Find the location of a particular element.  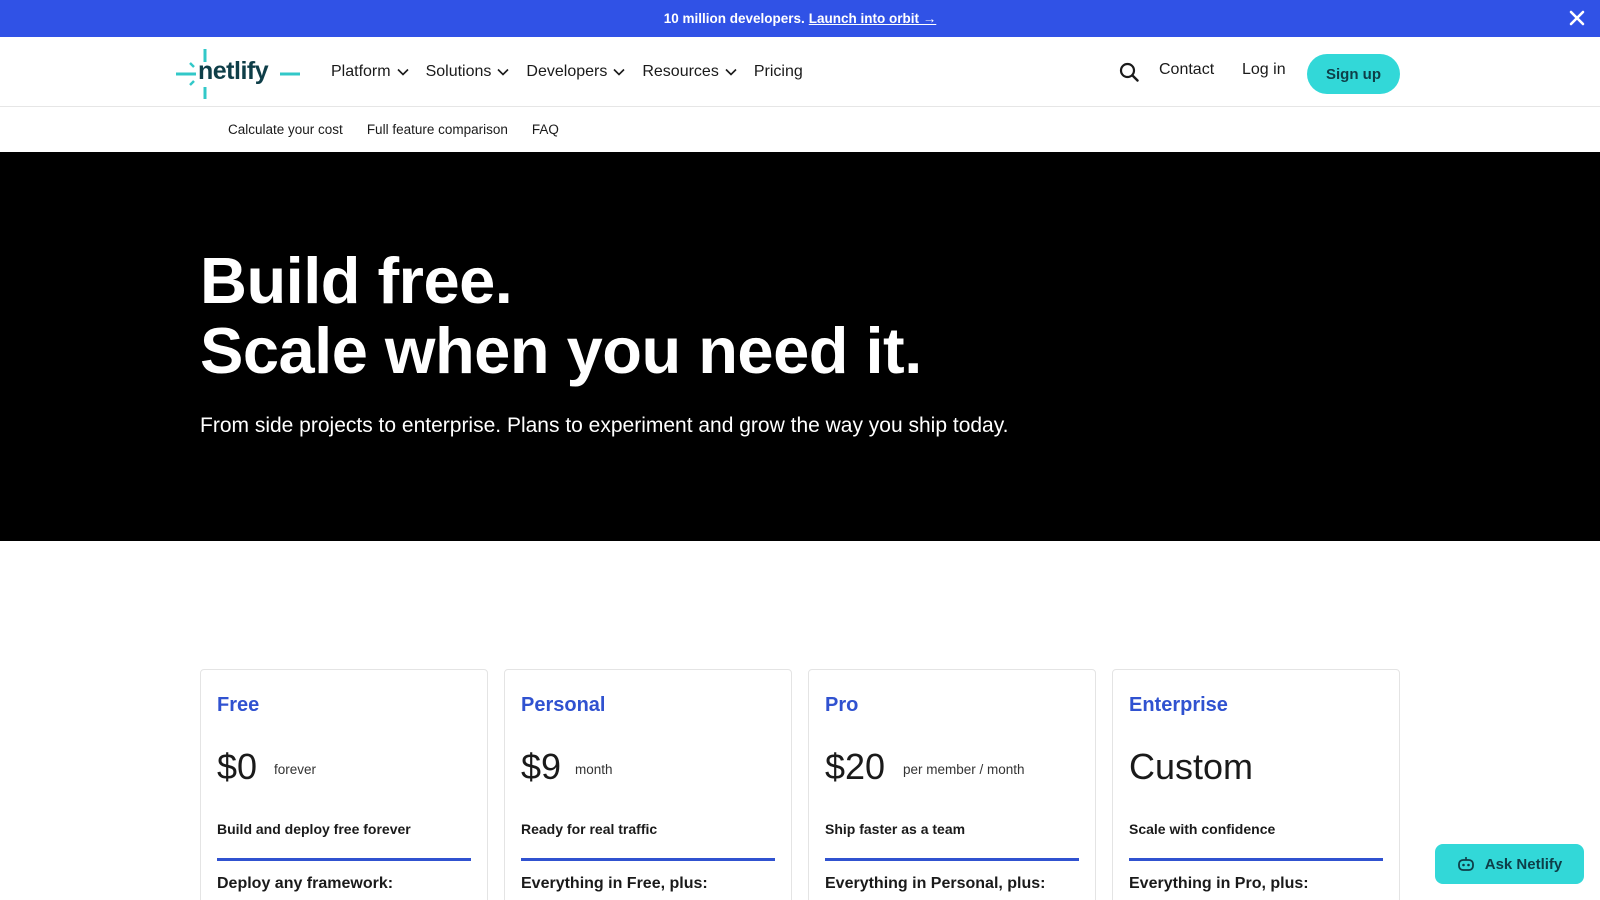

nav-pricing: Pricing is located at coordinates (778, 72).